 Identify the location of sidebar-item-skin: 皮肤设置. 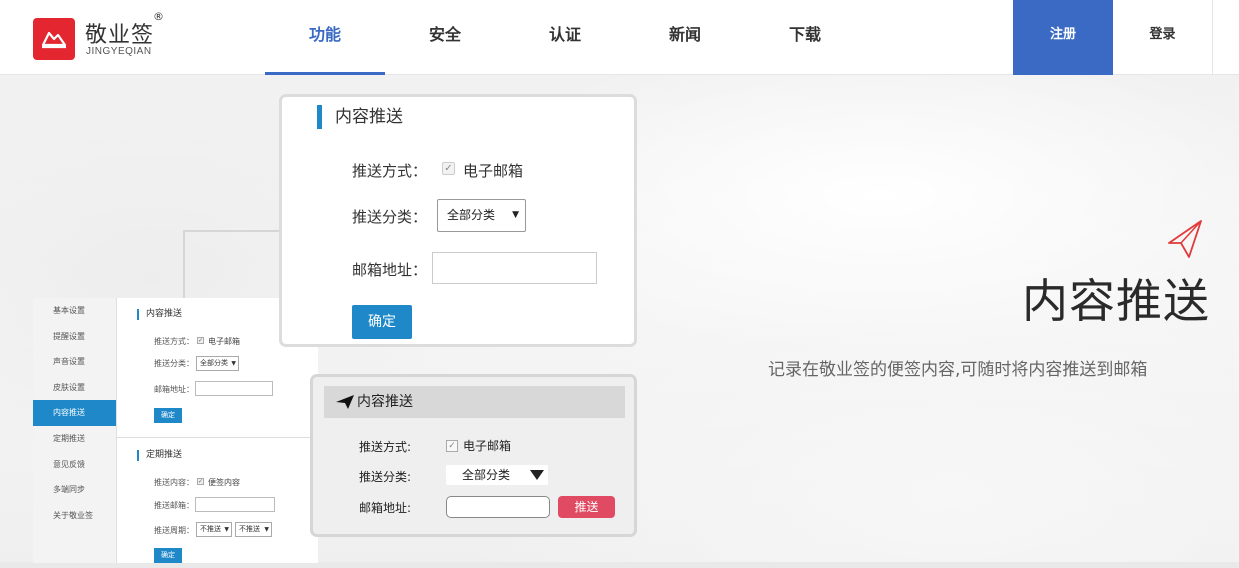
(74, 388).